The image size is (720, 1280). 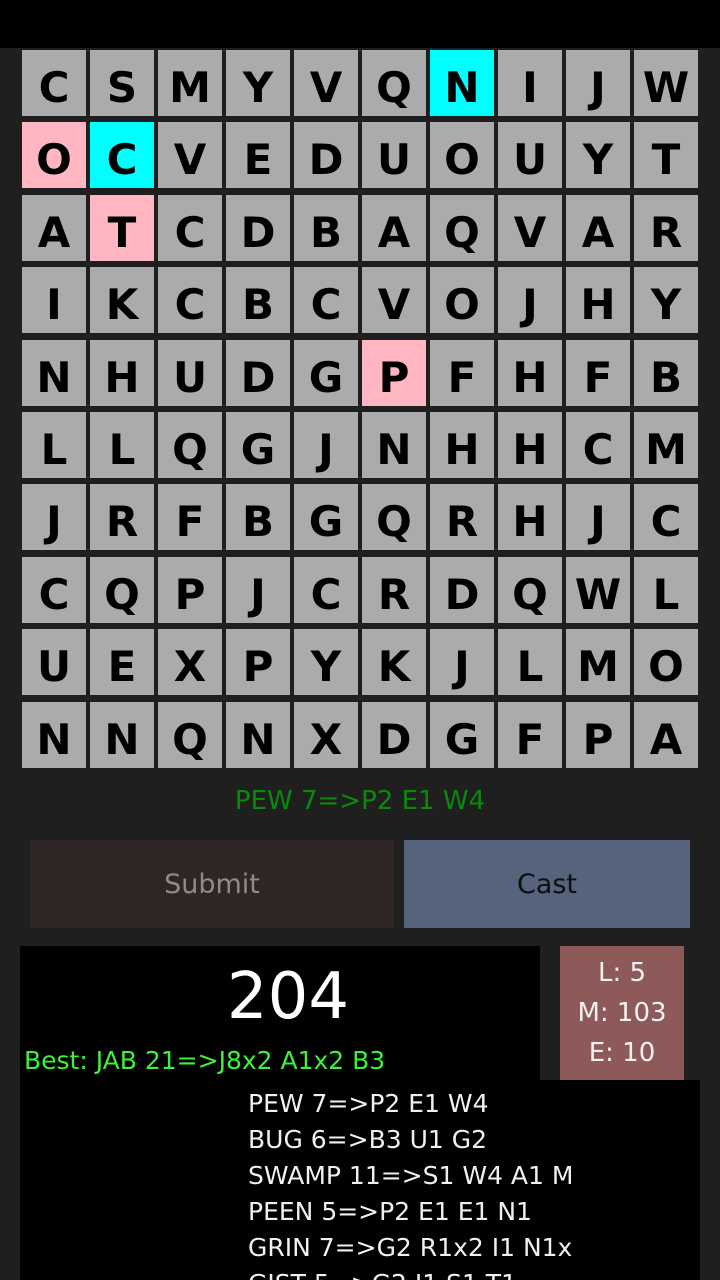 What do you see at coordinates (122, 83) in the screenshot?
I see `letter-tile: S` at bounding box center [122, 83].